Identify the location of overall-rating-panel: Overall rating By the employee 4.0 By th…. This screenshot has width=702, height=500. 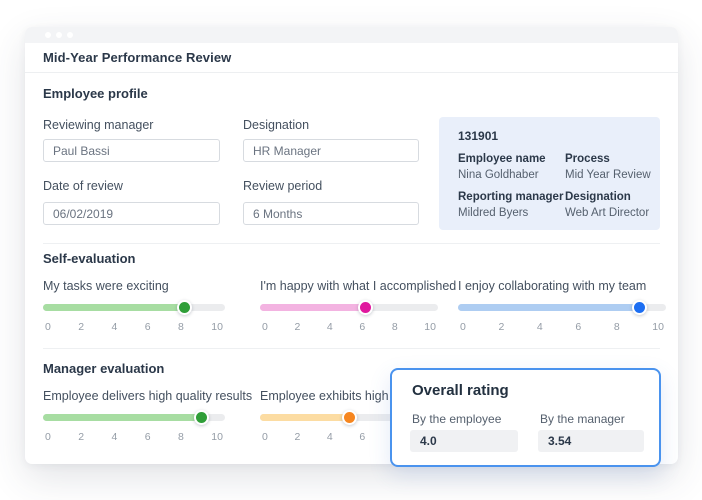
(525, 417).